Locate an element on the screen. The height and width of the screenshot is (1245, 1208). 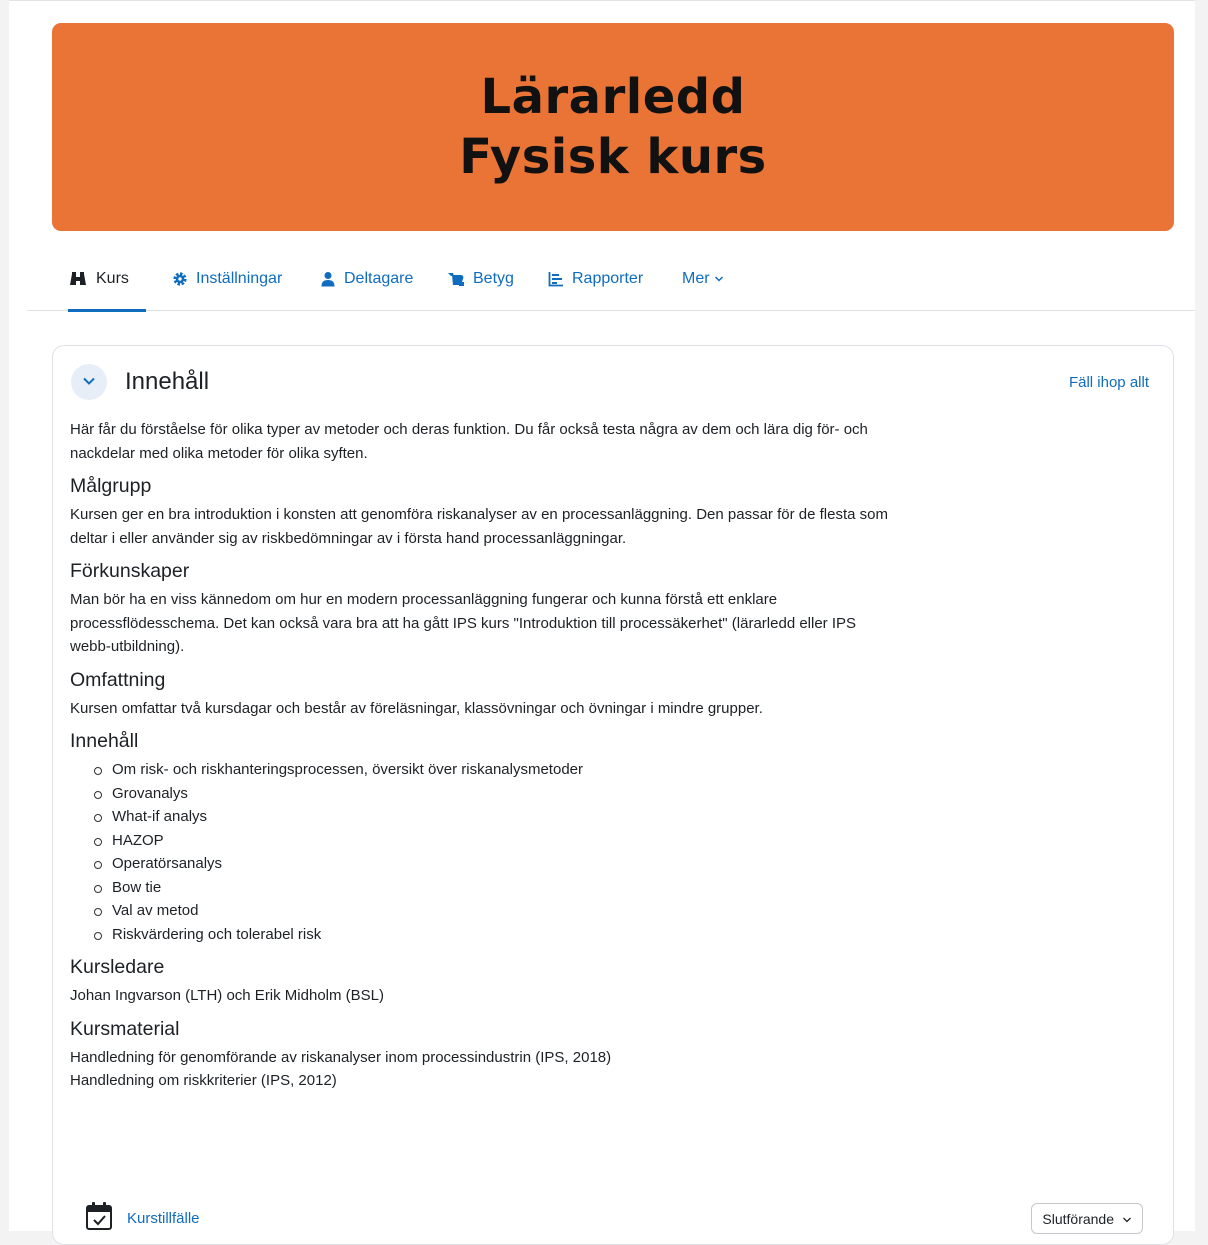
tab-betyg-label: Betyg is located at coordinates (493, 278).